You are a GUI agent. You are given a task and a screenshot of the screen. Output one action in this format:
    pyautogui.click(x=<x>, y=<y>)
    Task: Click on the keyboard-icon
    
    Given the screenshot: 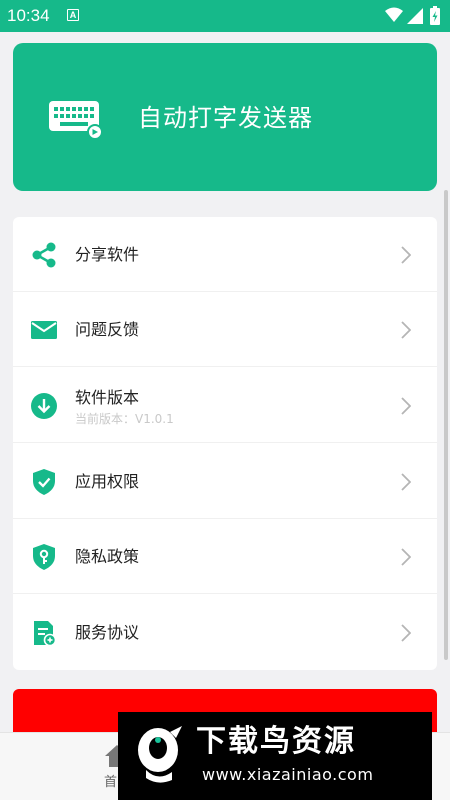 What is the action you would take?
    pyautogui.click(x=76, y=120)
    